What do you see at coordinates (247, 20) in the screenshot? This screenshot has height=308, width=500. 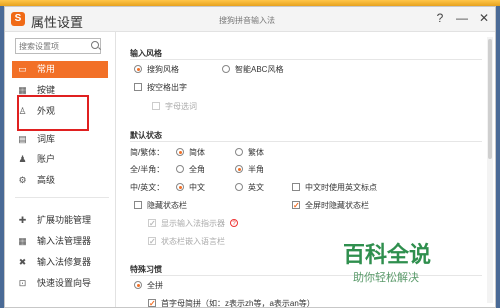 I see `window-subtitle: 搜狗拼音输入法` at bounding box center [247, 20].